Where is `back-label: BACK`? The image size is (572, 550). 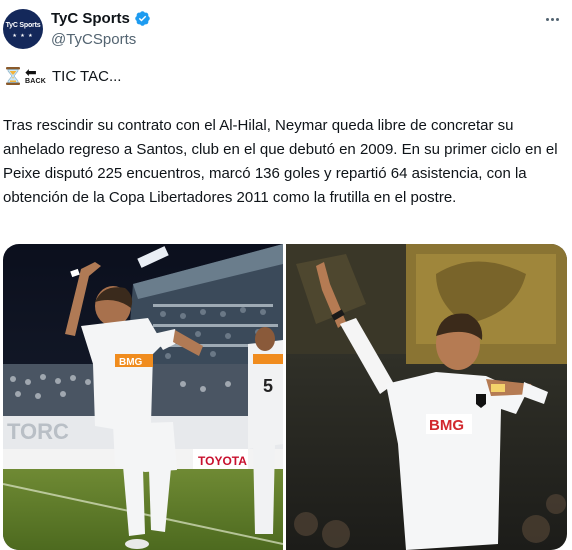 back-label: BACK is located at coordinates (36, 81).